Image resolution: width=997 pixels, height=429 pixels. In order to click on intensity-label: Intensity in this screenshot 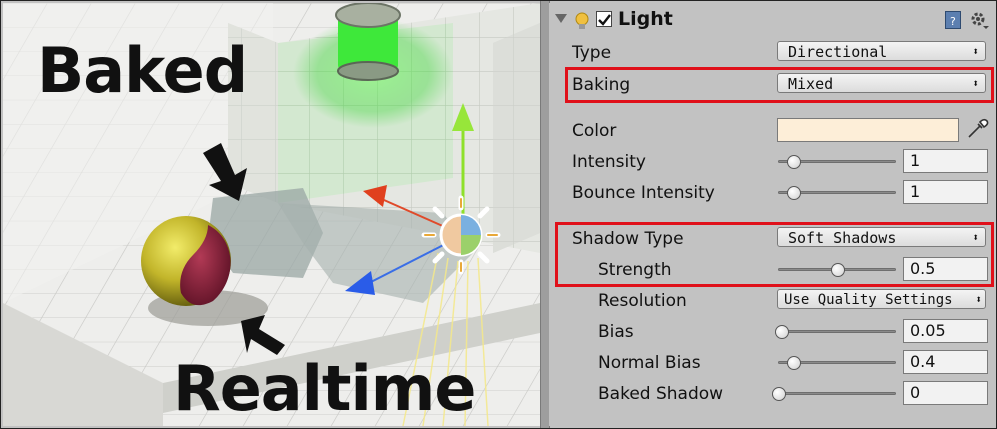, I will do `click(609, 162)`.